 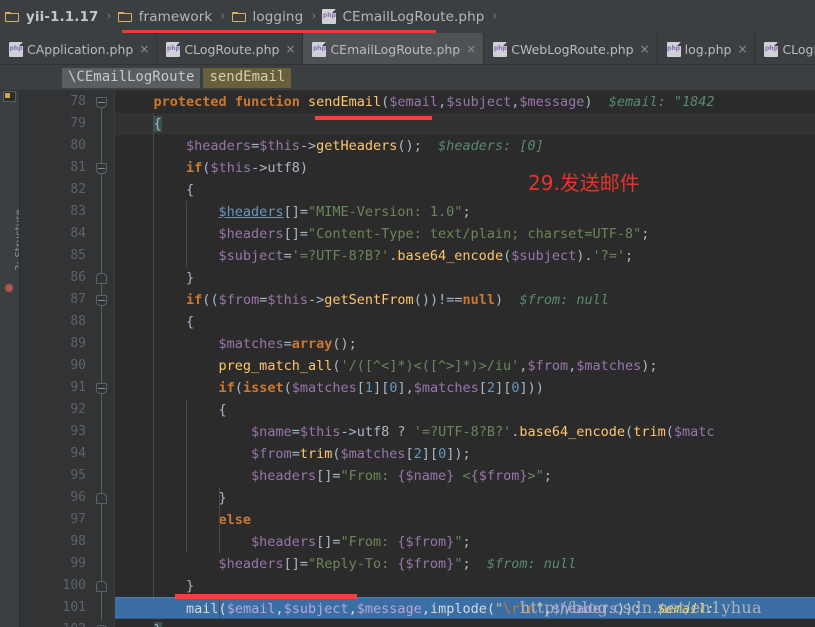 I want to click on breadcrumb-item-project: yii-1.1.17, so click(x=53, y=16).